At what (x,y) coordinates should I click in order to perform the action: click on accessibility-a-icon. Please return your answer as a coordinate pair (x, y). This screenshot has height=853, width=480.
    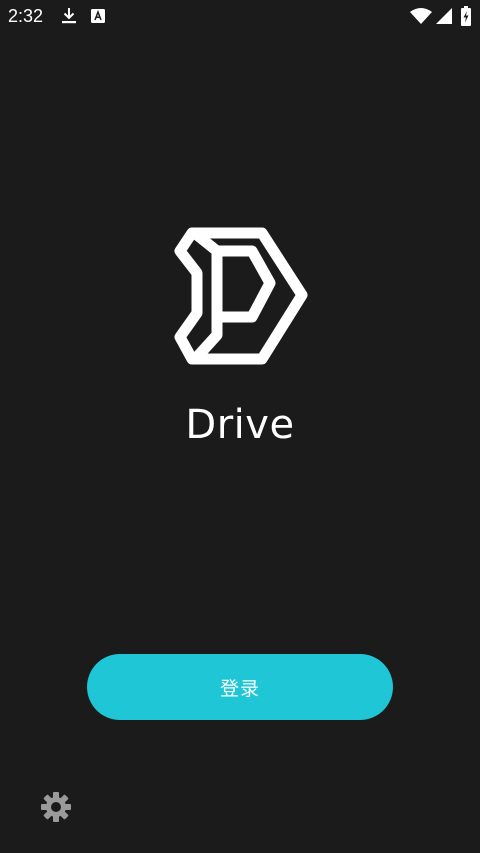
    Looking at the image, I should click on (98, 16).